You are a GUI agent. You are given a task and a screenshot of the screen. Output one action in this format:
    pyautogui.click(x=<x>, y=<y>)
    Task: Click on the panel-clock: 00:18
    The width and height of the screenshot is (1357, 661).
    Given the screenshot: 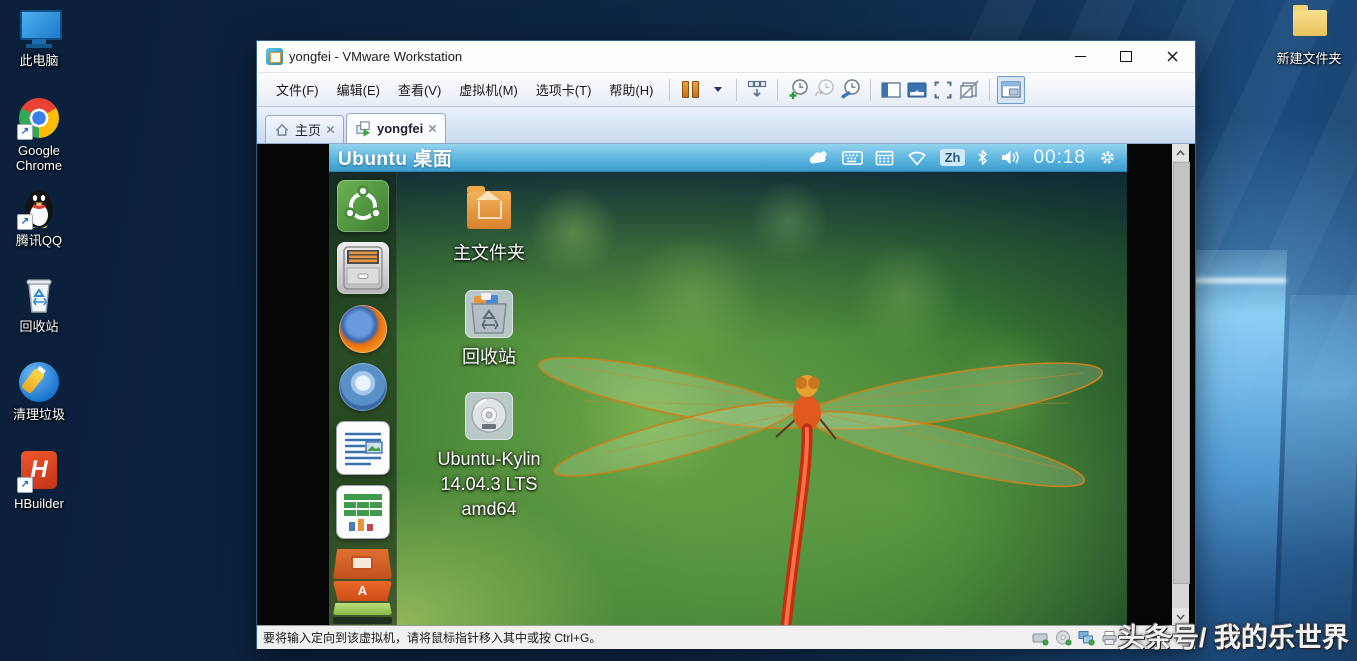 What is the action you would take?
    pyautogui.click(x=1059, y=158)
    